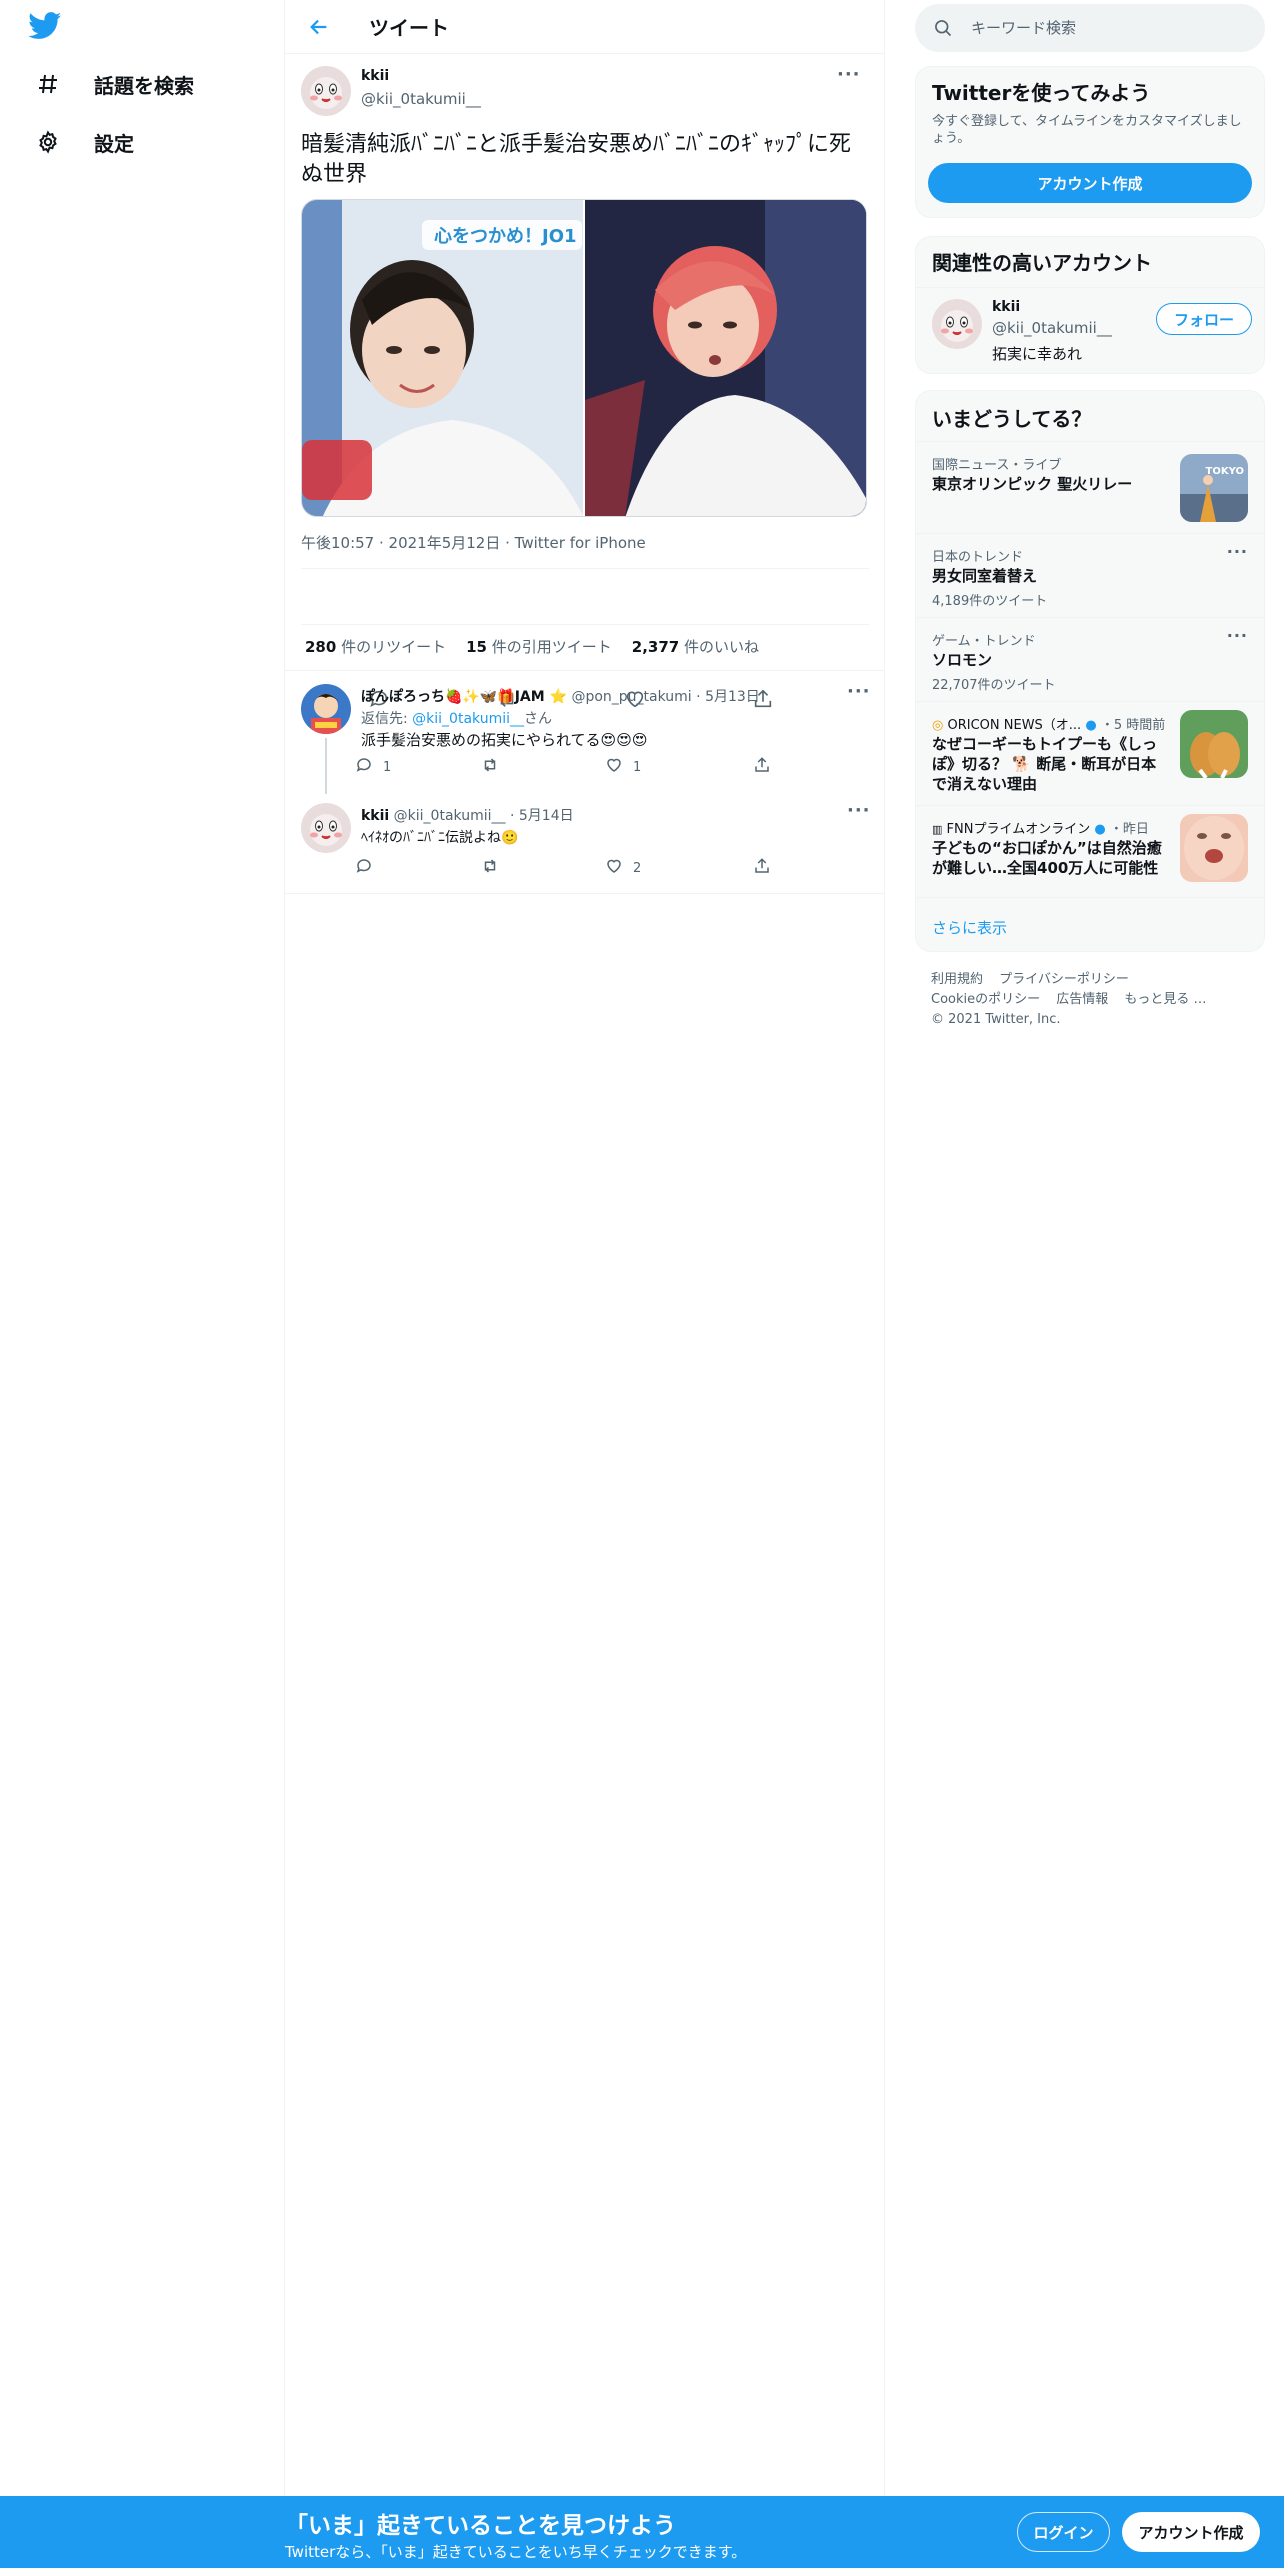 This screenshot has width=1284, height=2568. I want to click on search-box, so click(1090, 28).